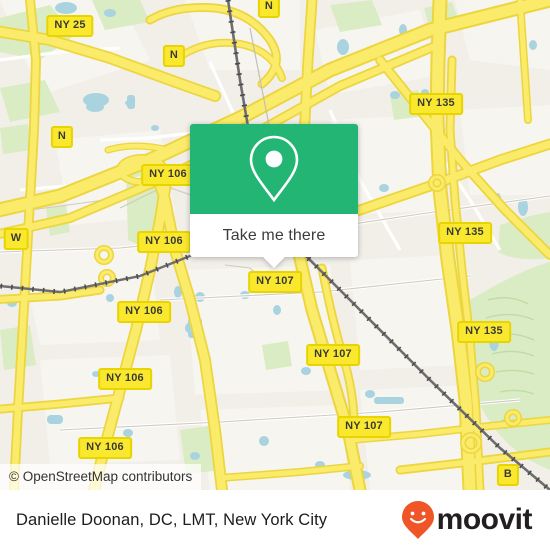 The width and height of the screenshot is (550, 550). What do you see at coordinates (70, 26) in the screenshot?
I see `route-shield: NY 25` at bounding box center [70, 26].